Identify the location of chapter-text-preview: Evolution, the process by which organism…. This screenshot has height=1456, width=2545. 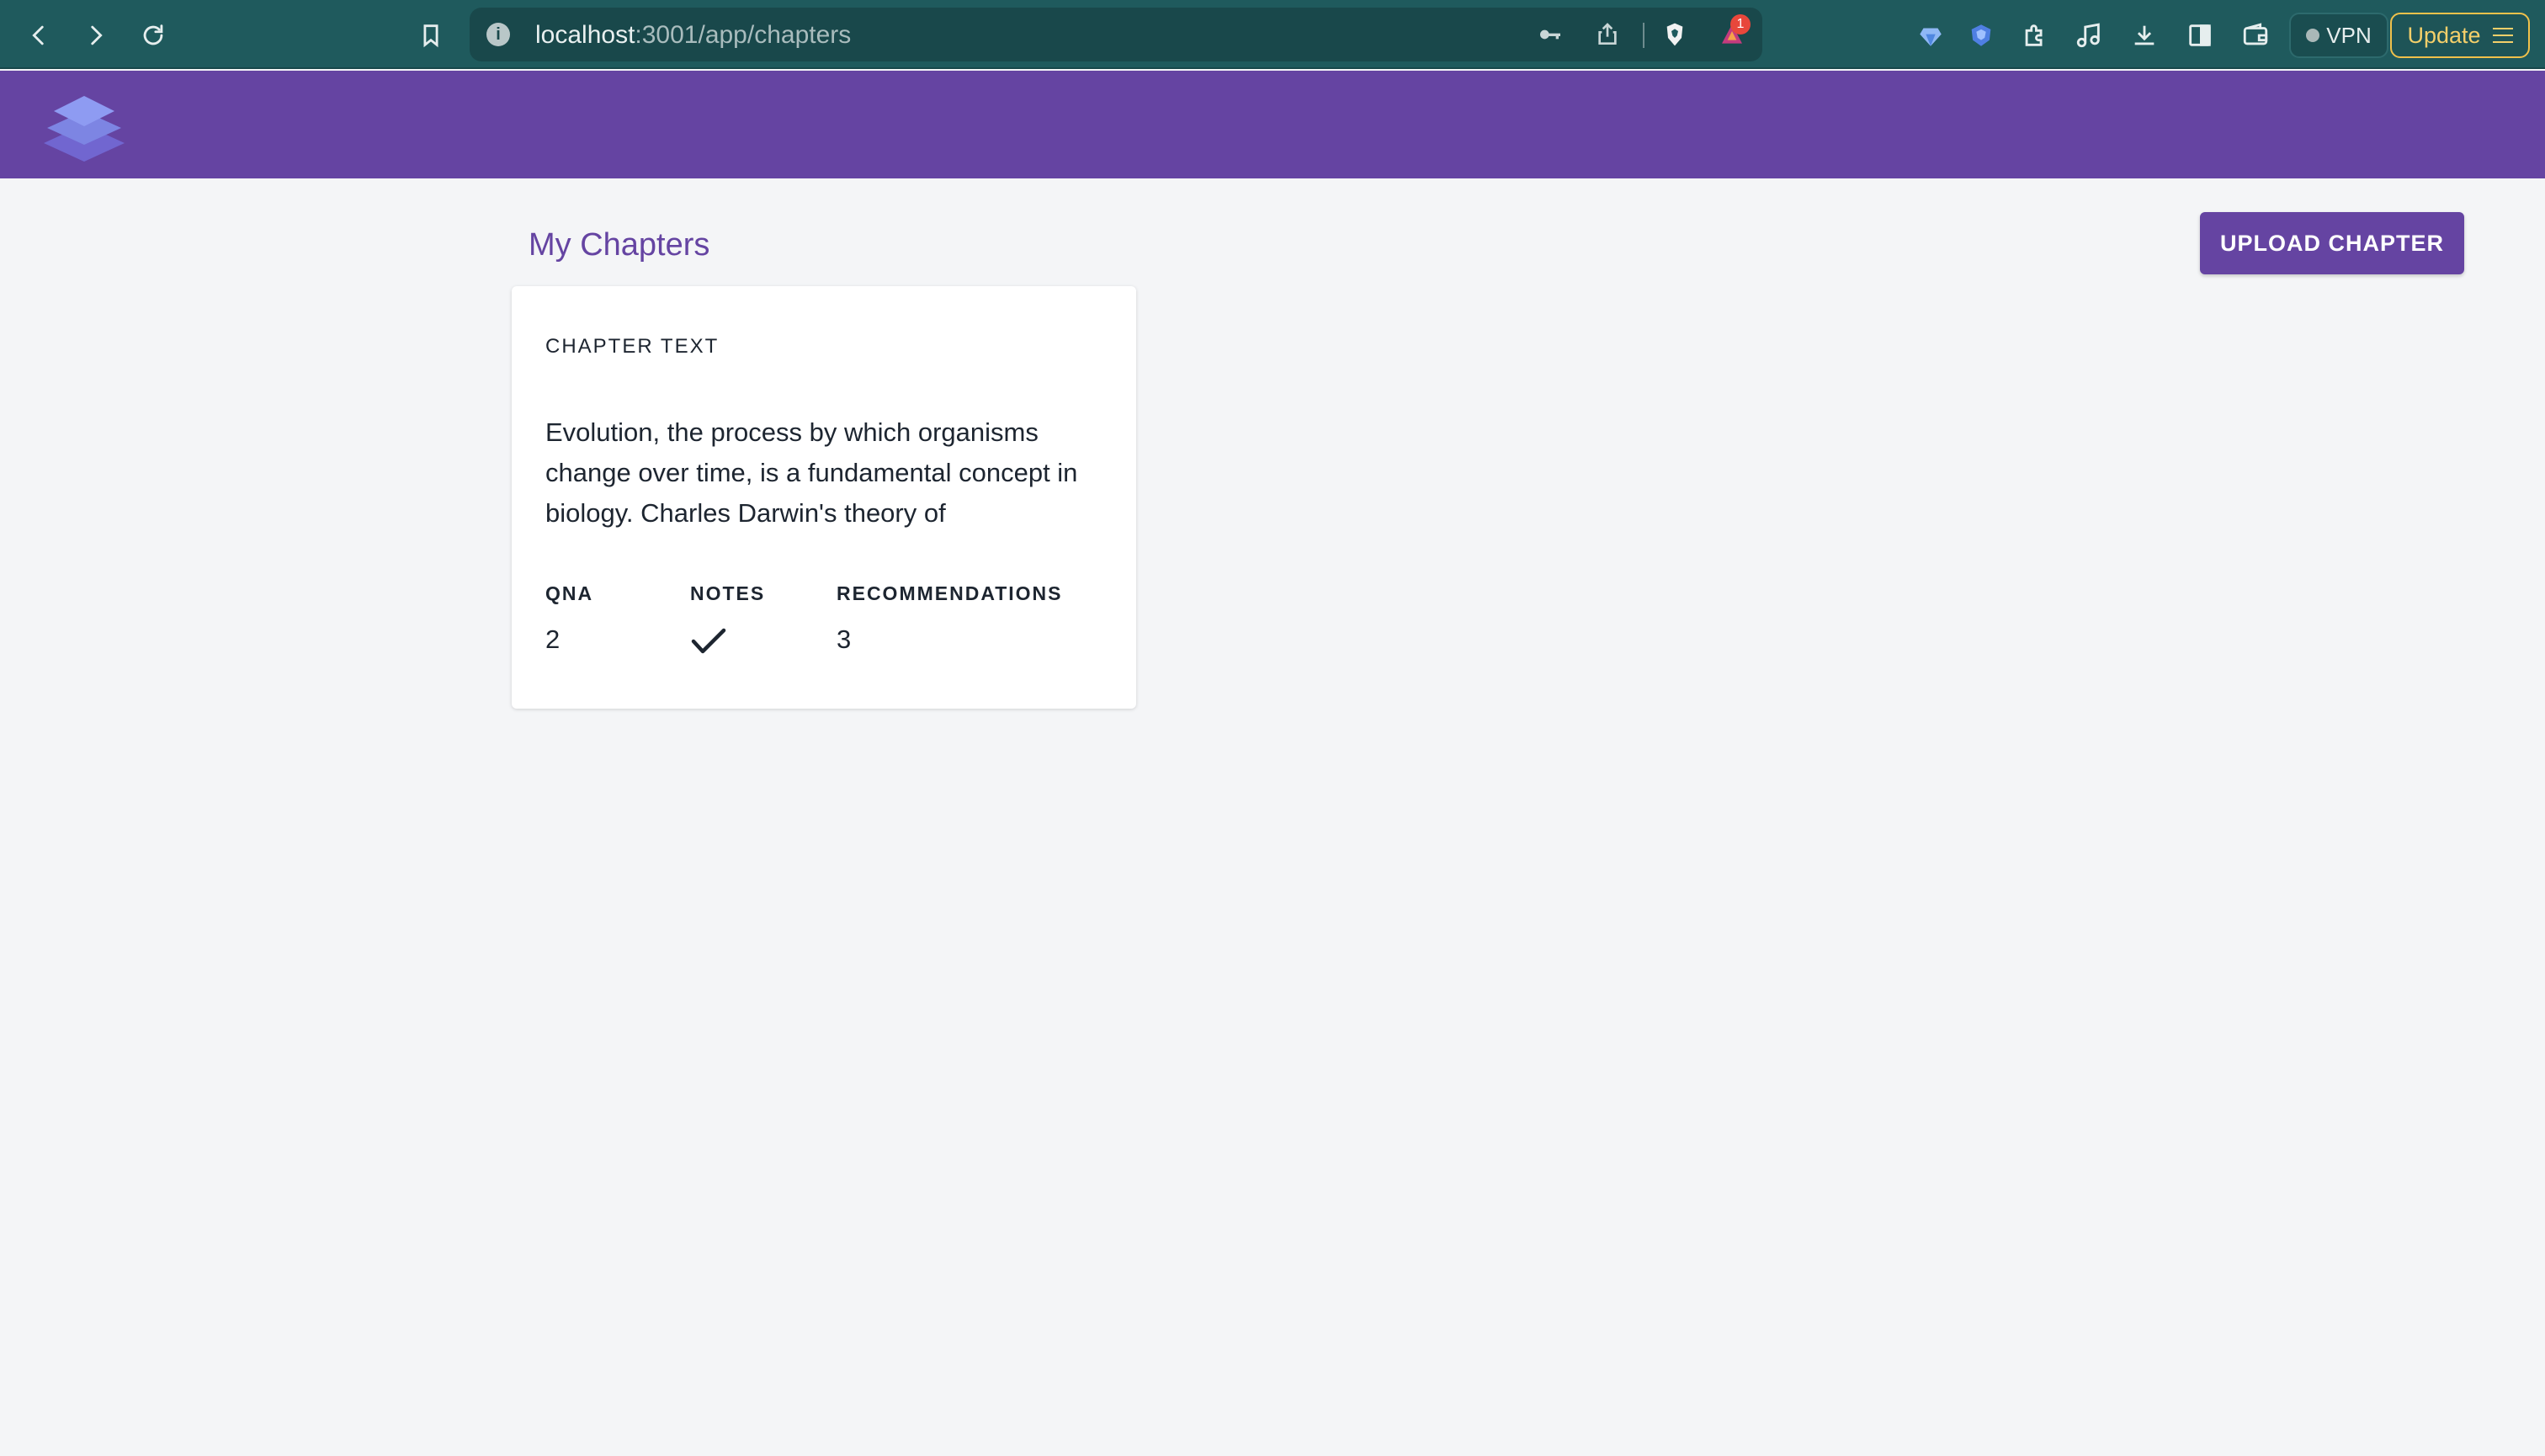
(812, 473).